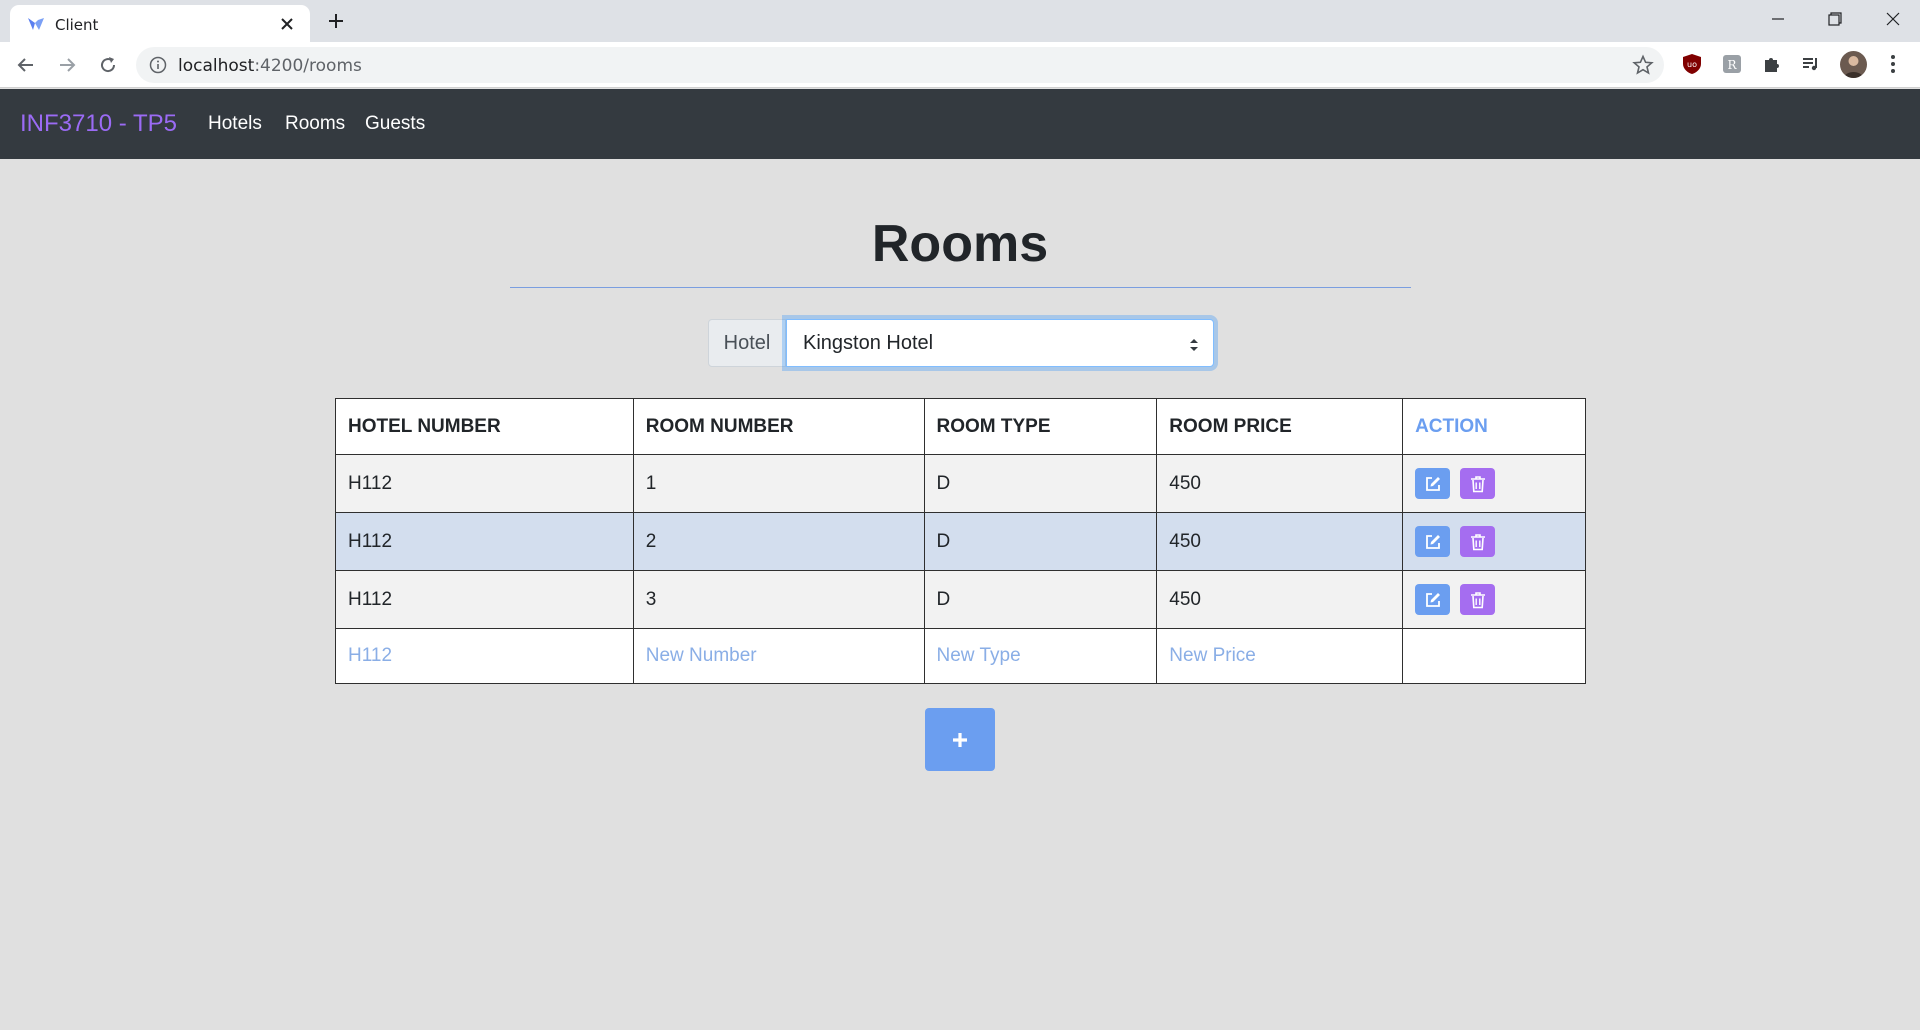  I want to click on table-row: H112 3 D 450, so click(960, 599).